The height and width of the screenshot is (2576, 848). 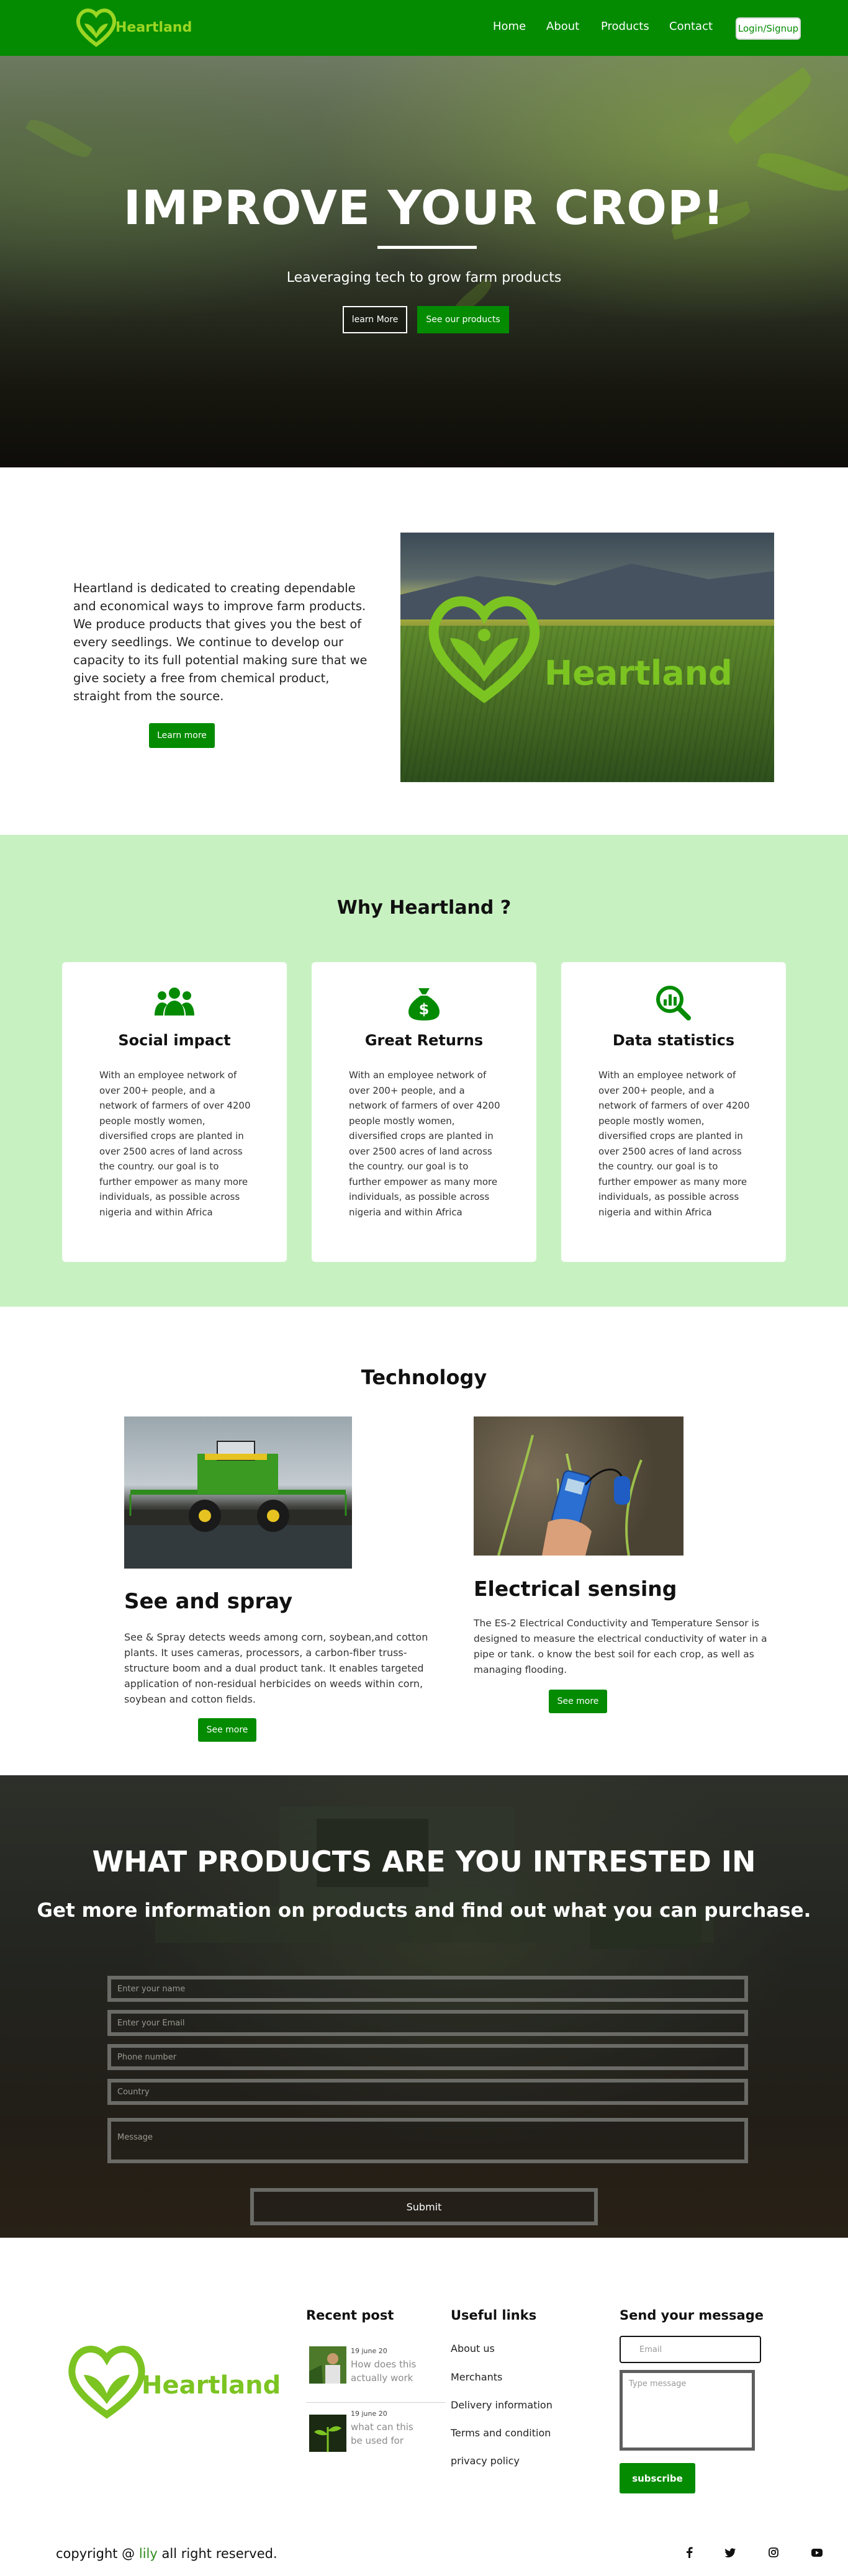 I want to click on subscribe-button: subscribe, so click(x=657, y=2478).